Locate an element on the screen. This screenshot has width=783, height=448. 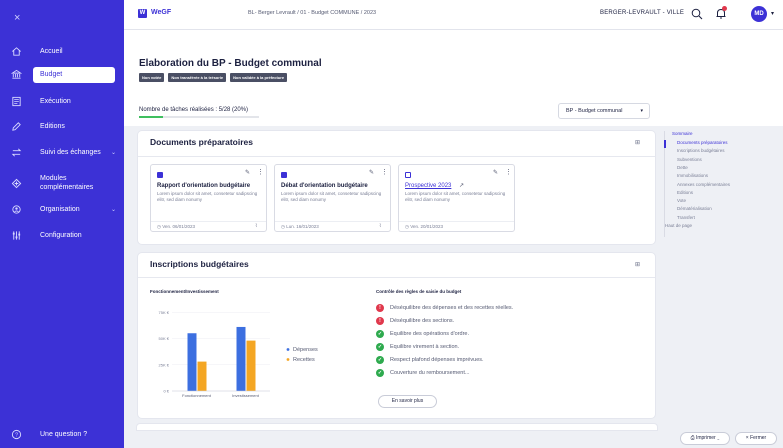
help-label: Une question ? is located at coordinates (64, 434).